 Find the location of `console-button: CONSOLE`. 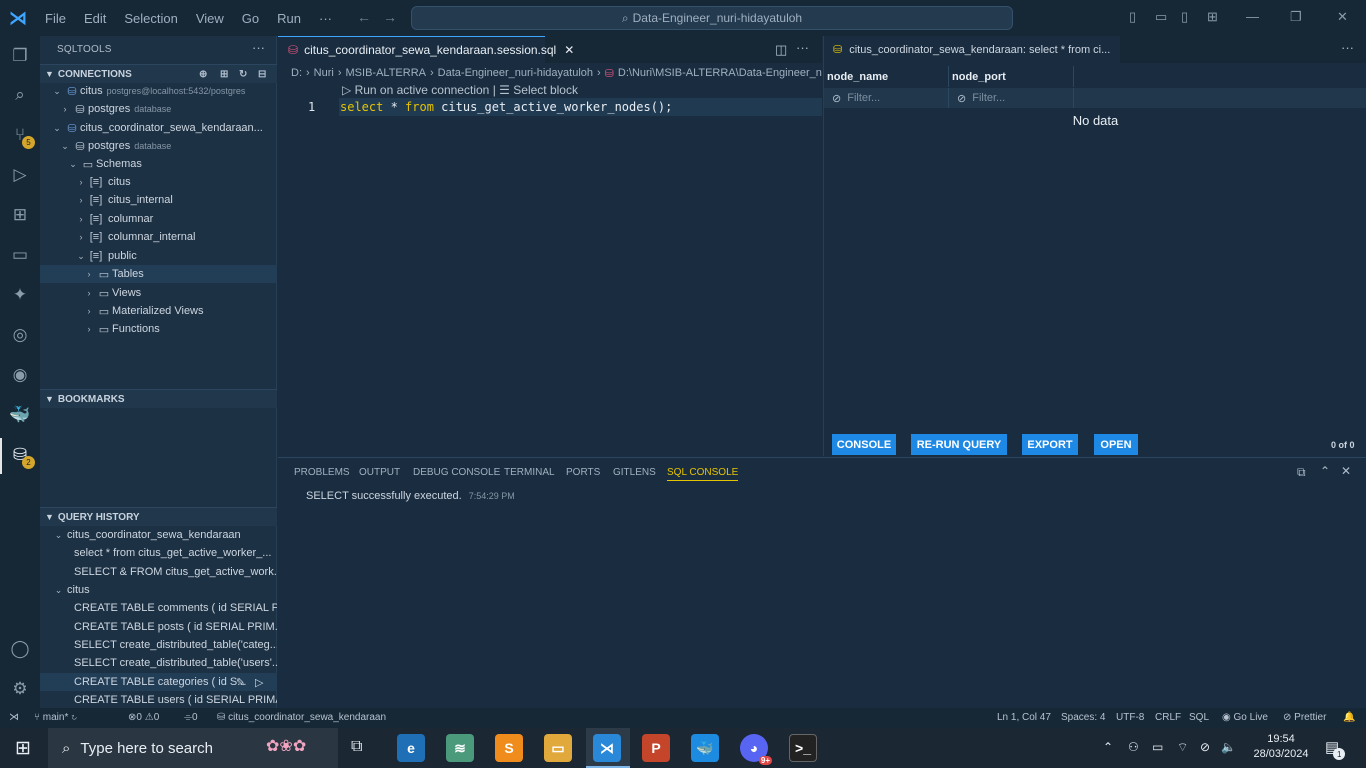

console-button: CONSOLE is located at coordinates (864, 444).